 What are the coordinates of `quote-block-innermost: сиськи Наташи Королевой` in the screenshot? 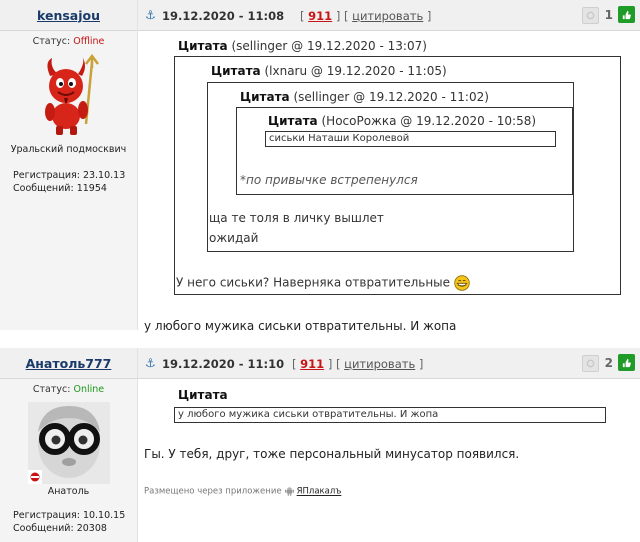 It's located at (410, 139).